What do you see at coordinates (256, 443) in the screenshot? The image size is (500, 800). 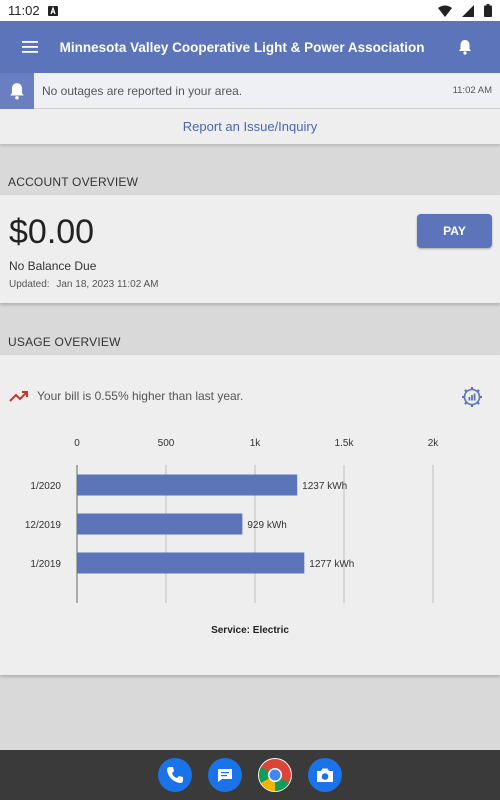 I see `chart-tick-label: 1k` at bounding box center [256, 443].